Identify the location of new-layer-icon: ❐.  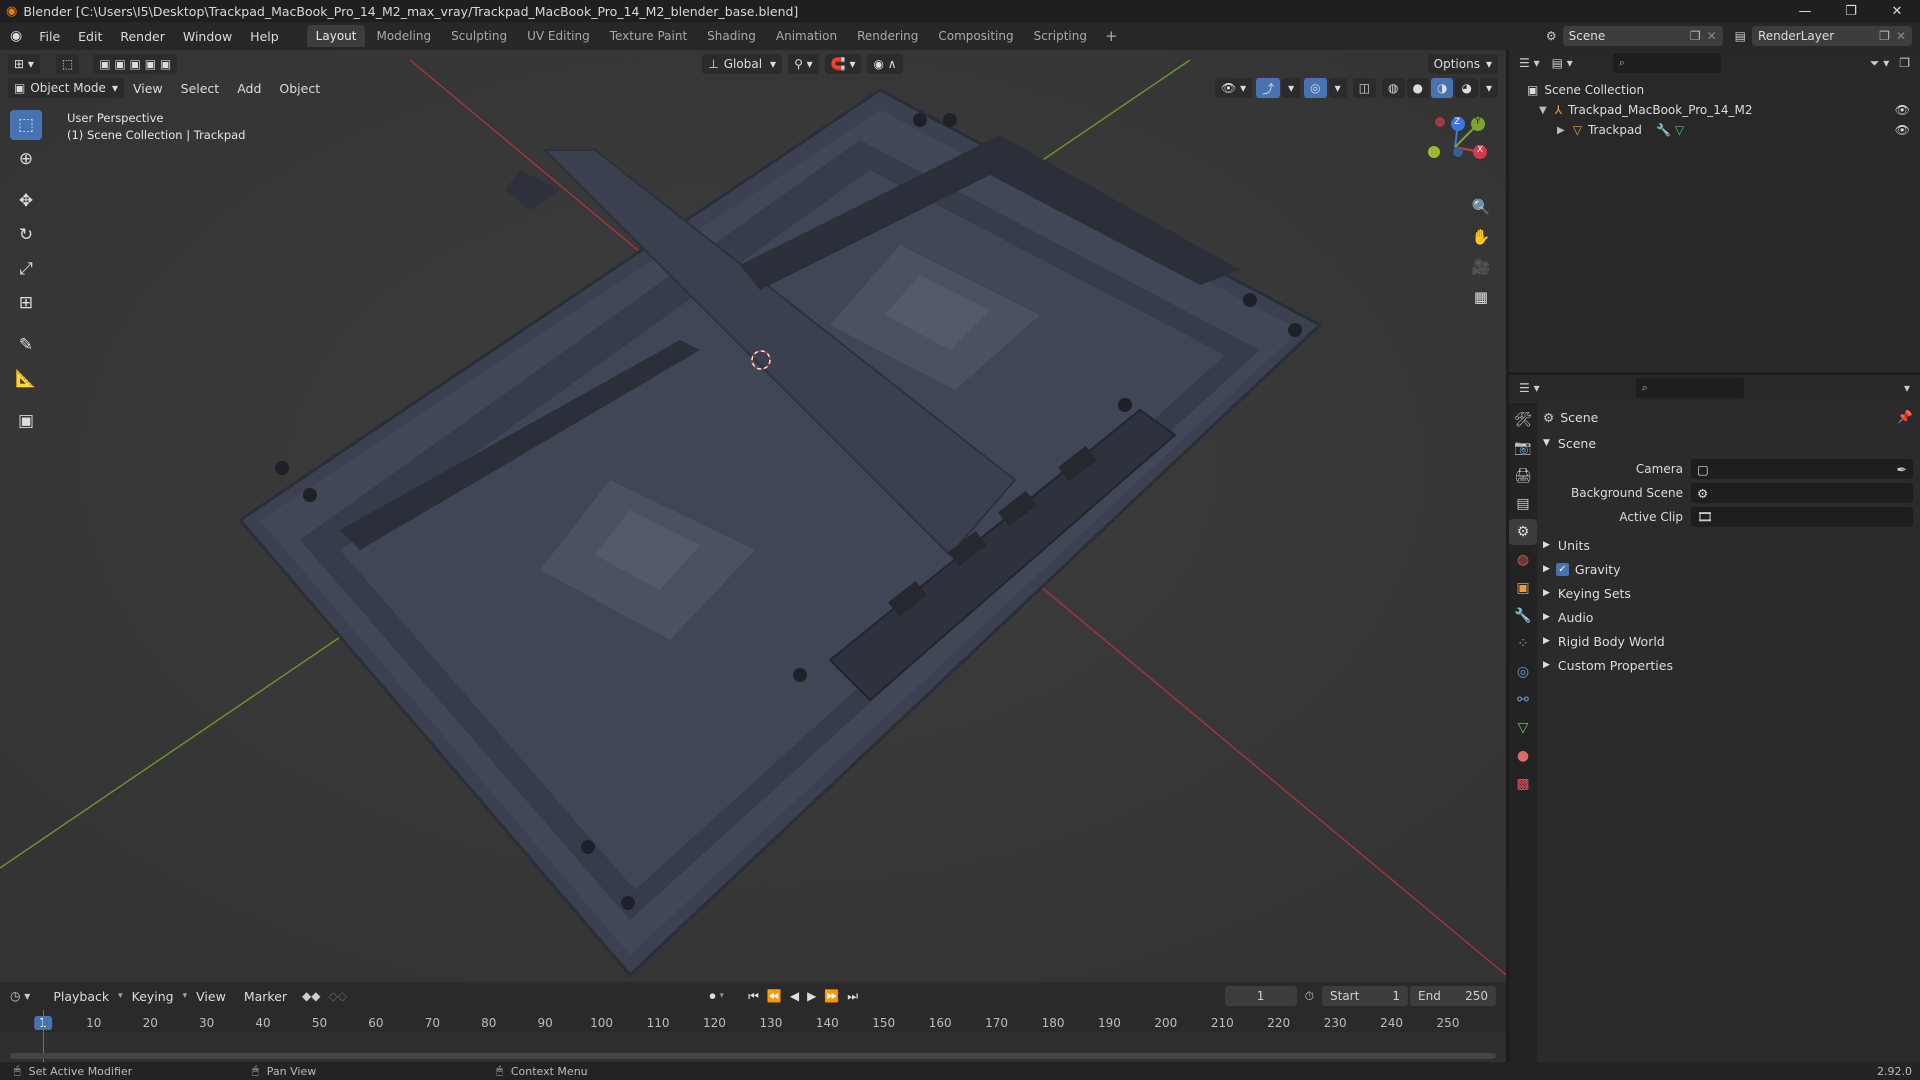
(1884, 36).